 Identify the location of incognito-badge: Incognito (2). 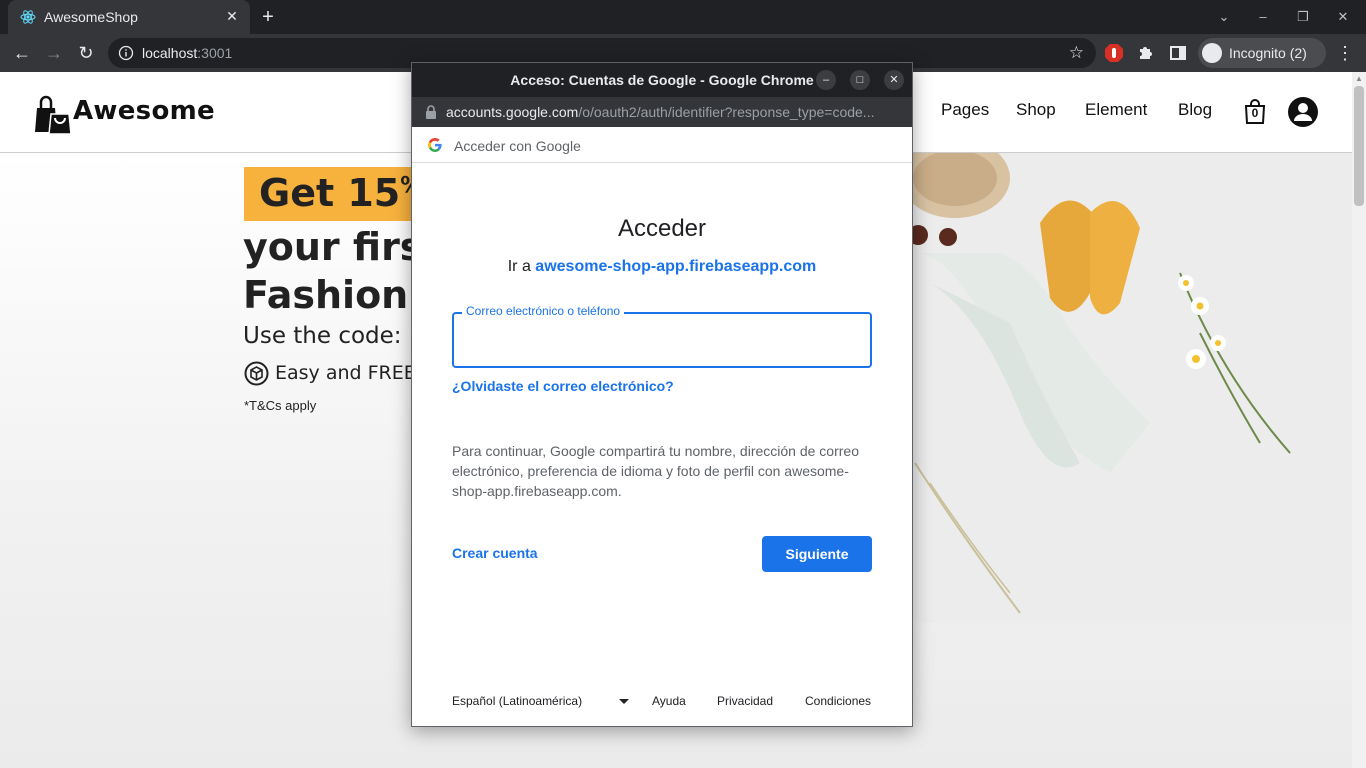
(1262, 53).